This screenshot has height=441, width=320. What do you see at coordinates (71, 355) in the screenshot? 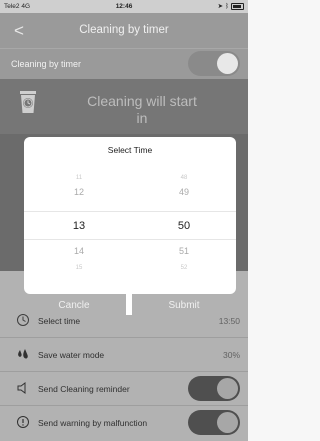
I see `save-water-label: Save water mode` at bounding box center [71, 355].